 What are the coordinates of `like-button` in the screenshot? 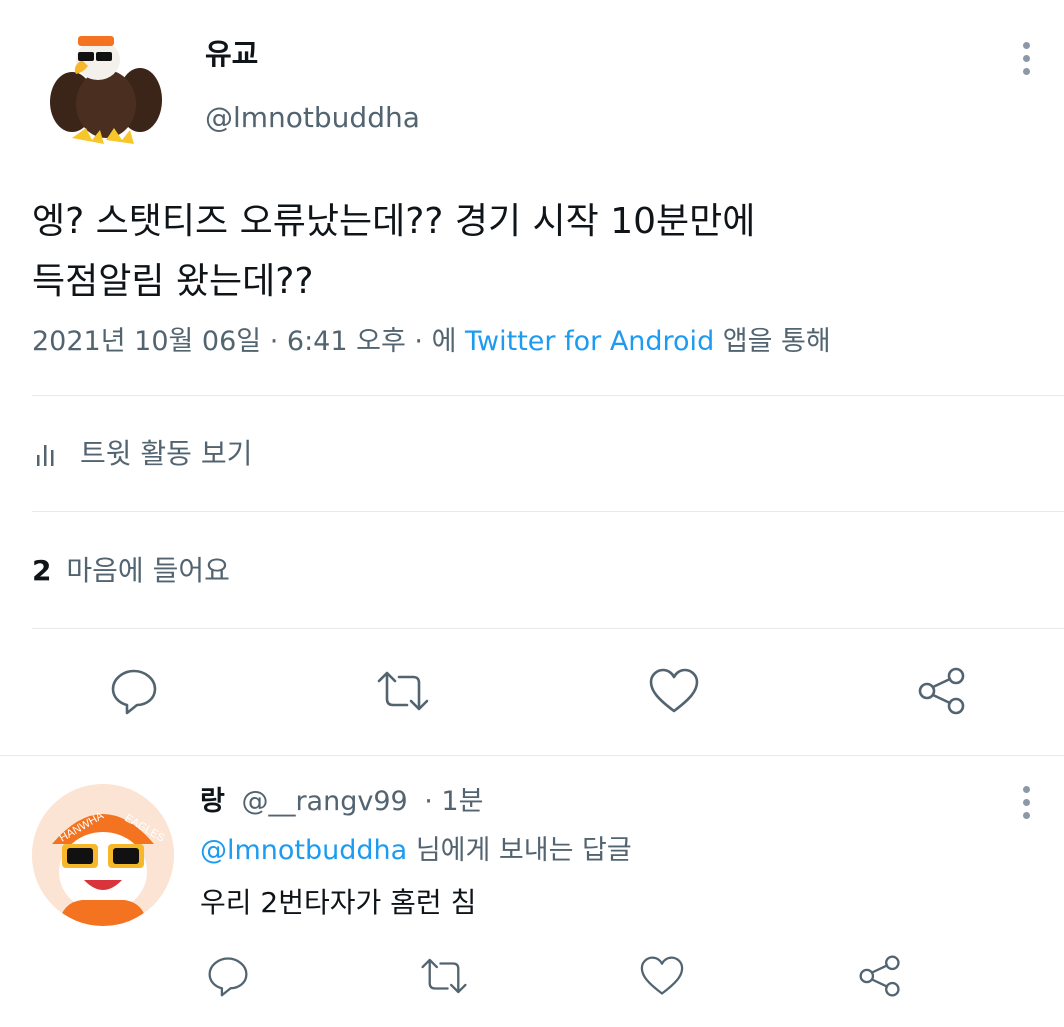 It's located at (674, 691).